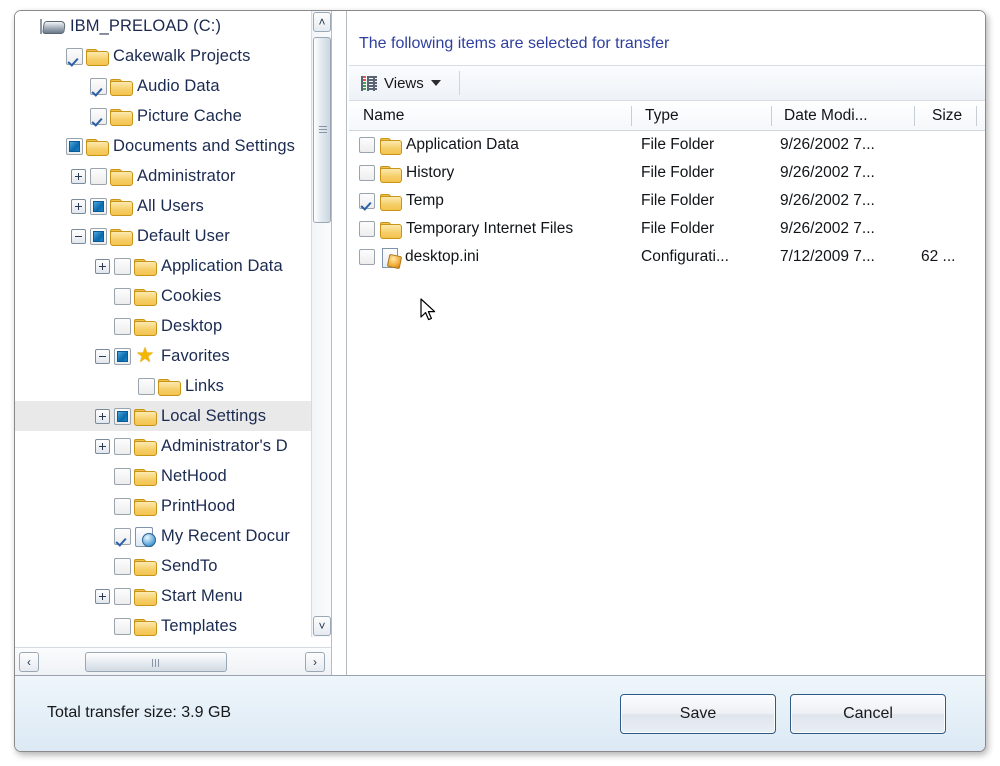  What do you see at coordinates (163, 236) in the screenshot?
I see `tree-item: Default User` at bounding box center [163, 236].